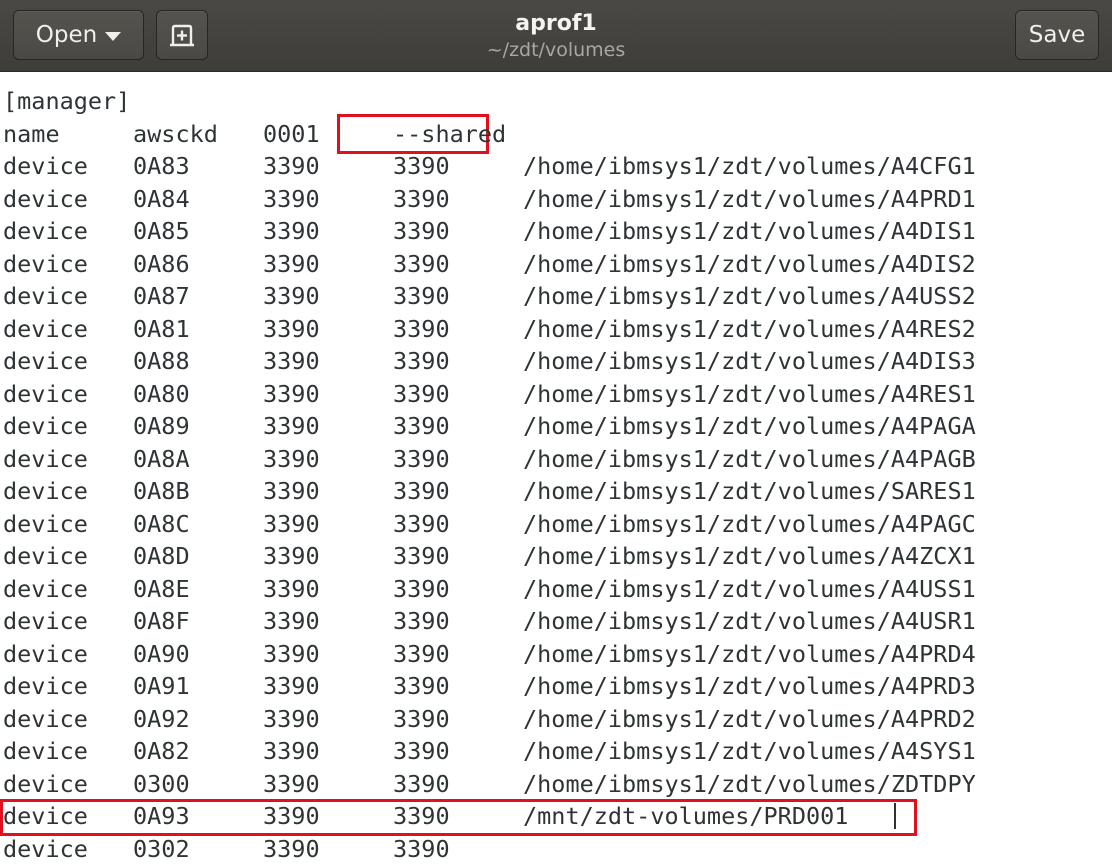 The image size is (1112, 865). What do you see at coordinates (686, 816) in the screenshot?
I see `editor-token: /mnt/zdt-volumes/PRD001` at bounding box center [686, 816].